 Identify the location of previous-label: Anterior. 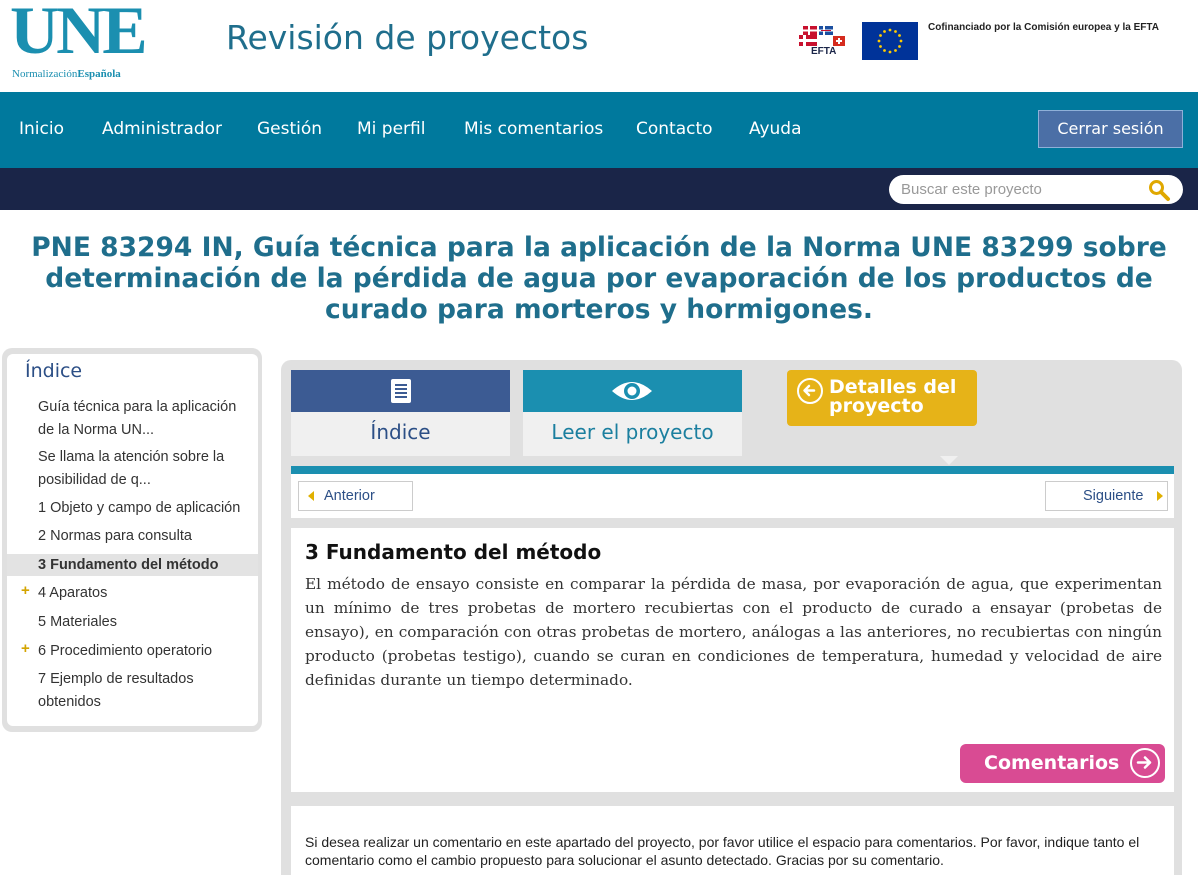
(349, 496).